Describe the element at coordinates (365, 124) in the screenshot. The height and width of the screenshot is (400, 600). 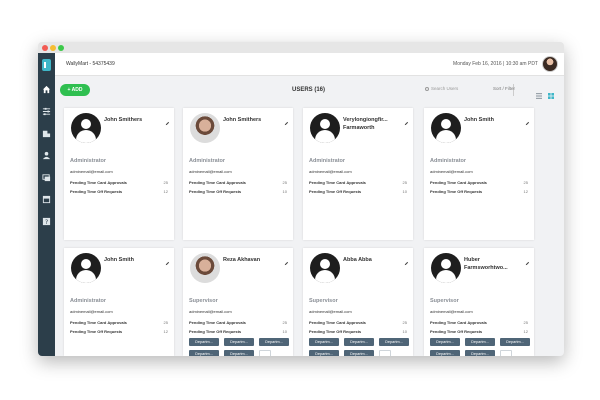
I see `user-name: Verylongiongfir... Farmaworth` at that location.